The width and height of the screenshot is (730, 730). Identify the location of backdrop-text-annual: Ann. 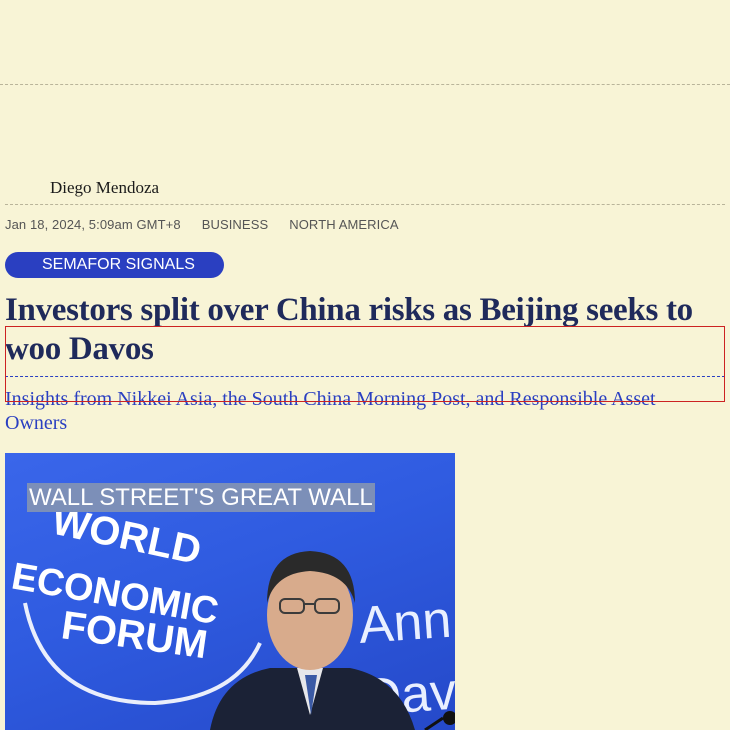
(405, 623).